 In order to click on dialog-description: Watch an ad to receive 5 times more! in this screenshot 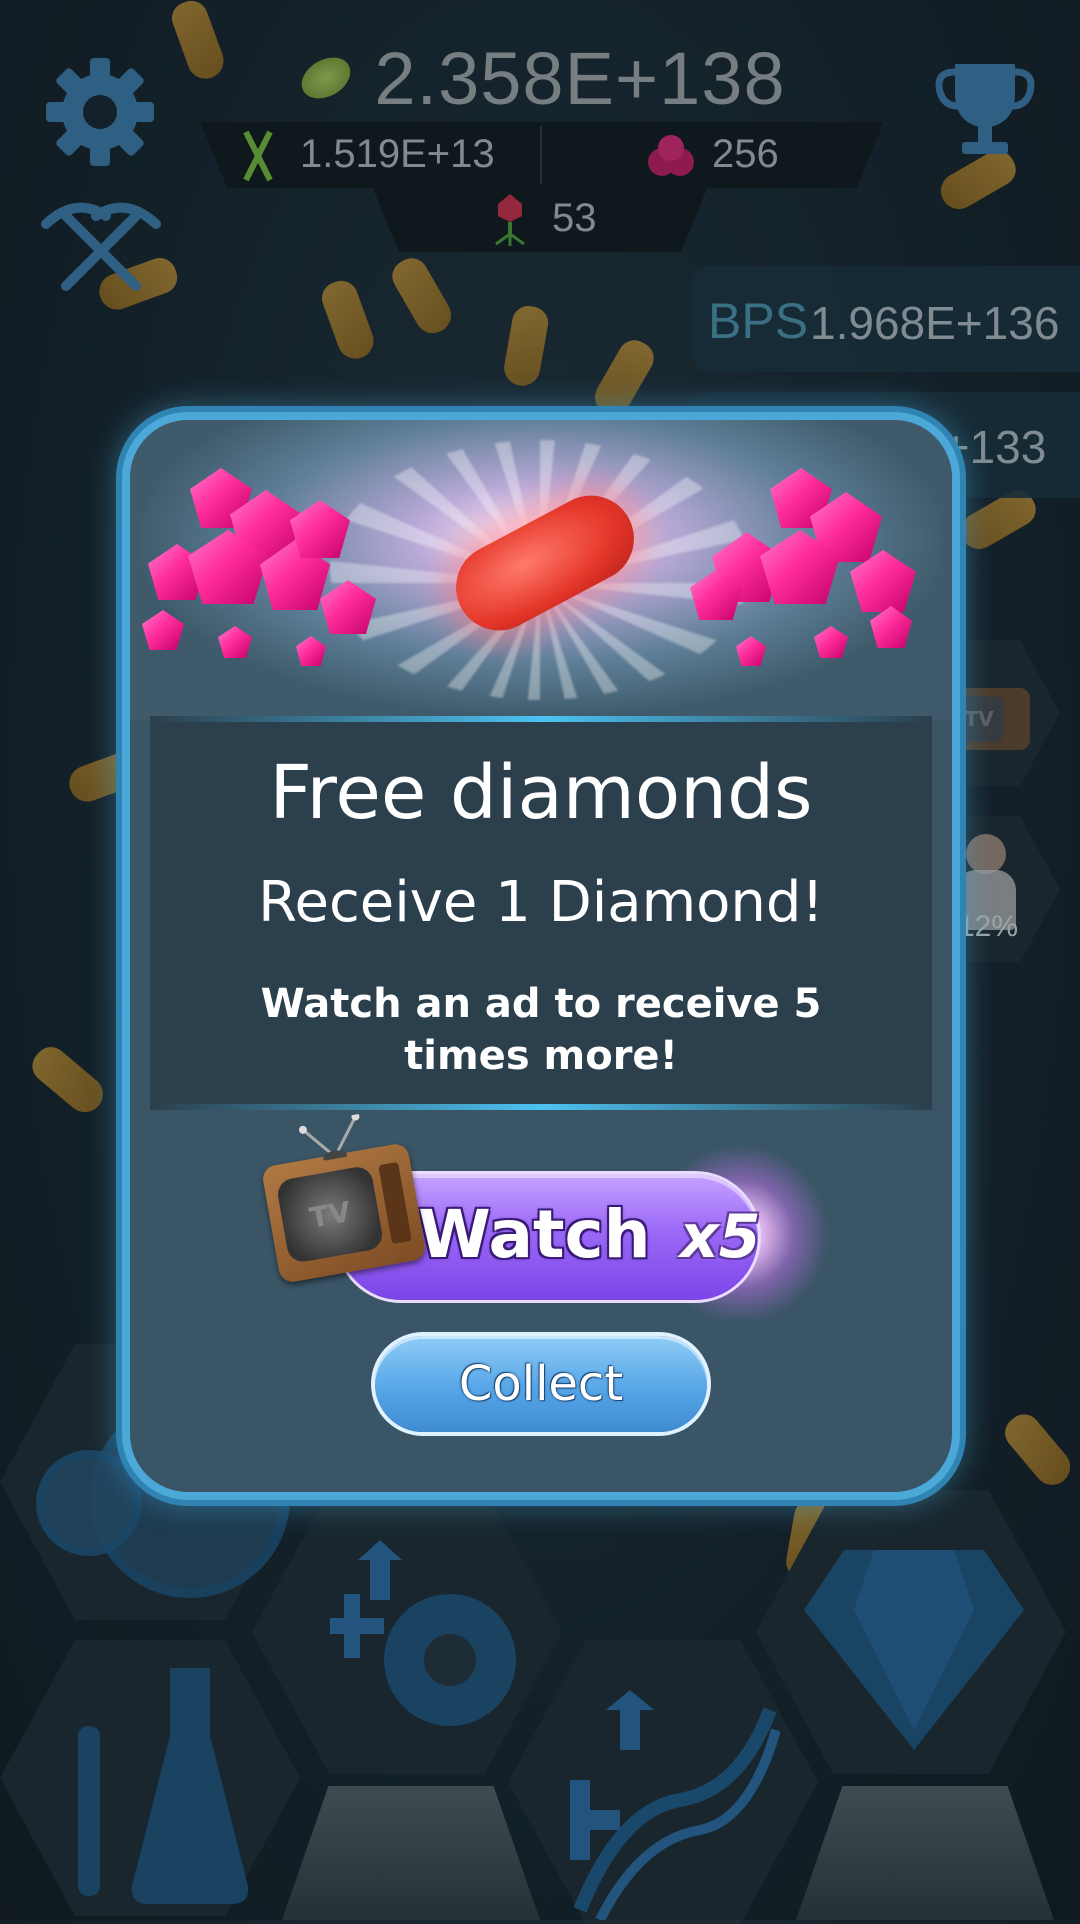, I will do `click(541, 1030)`.